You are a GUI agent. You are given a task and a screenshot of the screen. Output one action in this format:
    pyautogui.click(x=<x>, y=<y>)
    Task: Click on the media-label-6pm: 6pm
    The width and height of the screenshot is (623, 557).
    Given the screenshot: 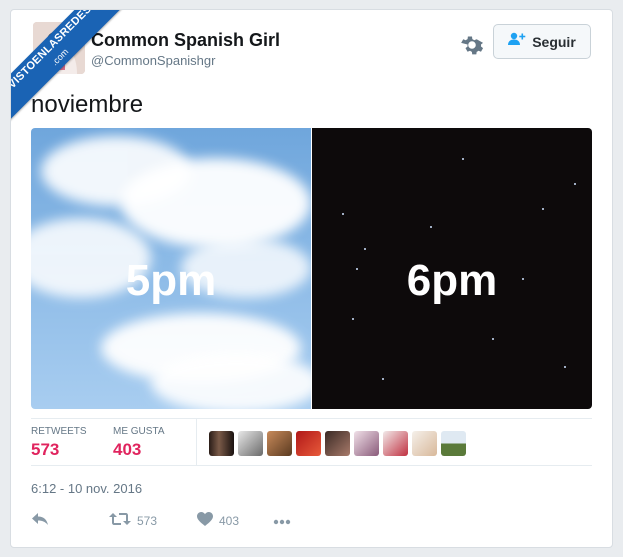 What is the action you would take?
    pyautogui.click(x=452, y=280)
    